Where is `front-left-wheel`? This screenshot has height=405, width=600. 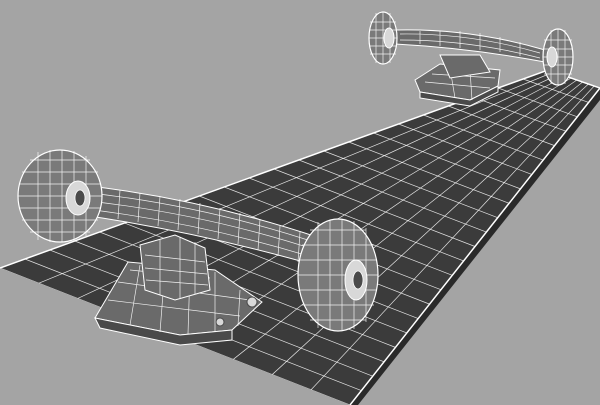
front-left-wheel is located at coordinates (60, 196).